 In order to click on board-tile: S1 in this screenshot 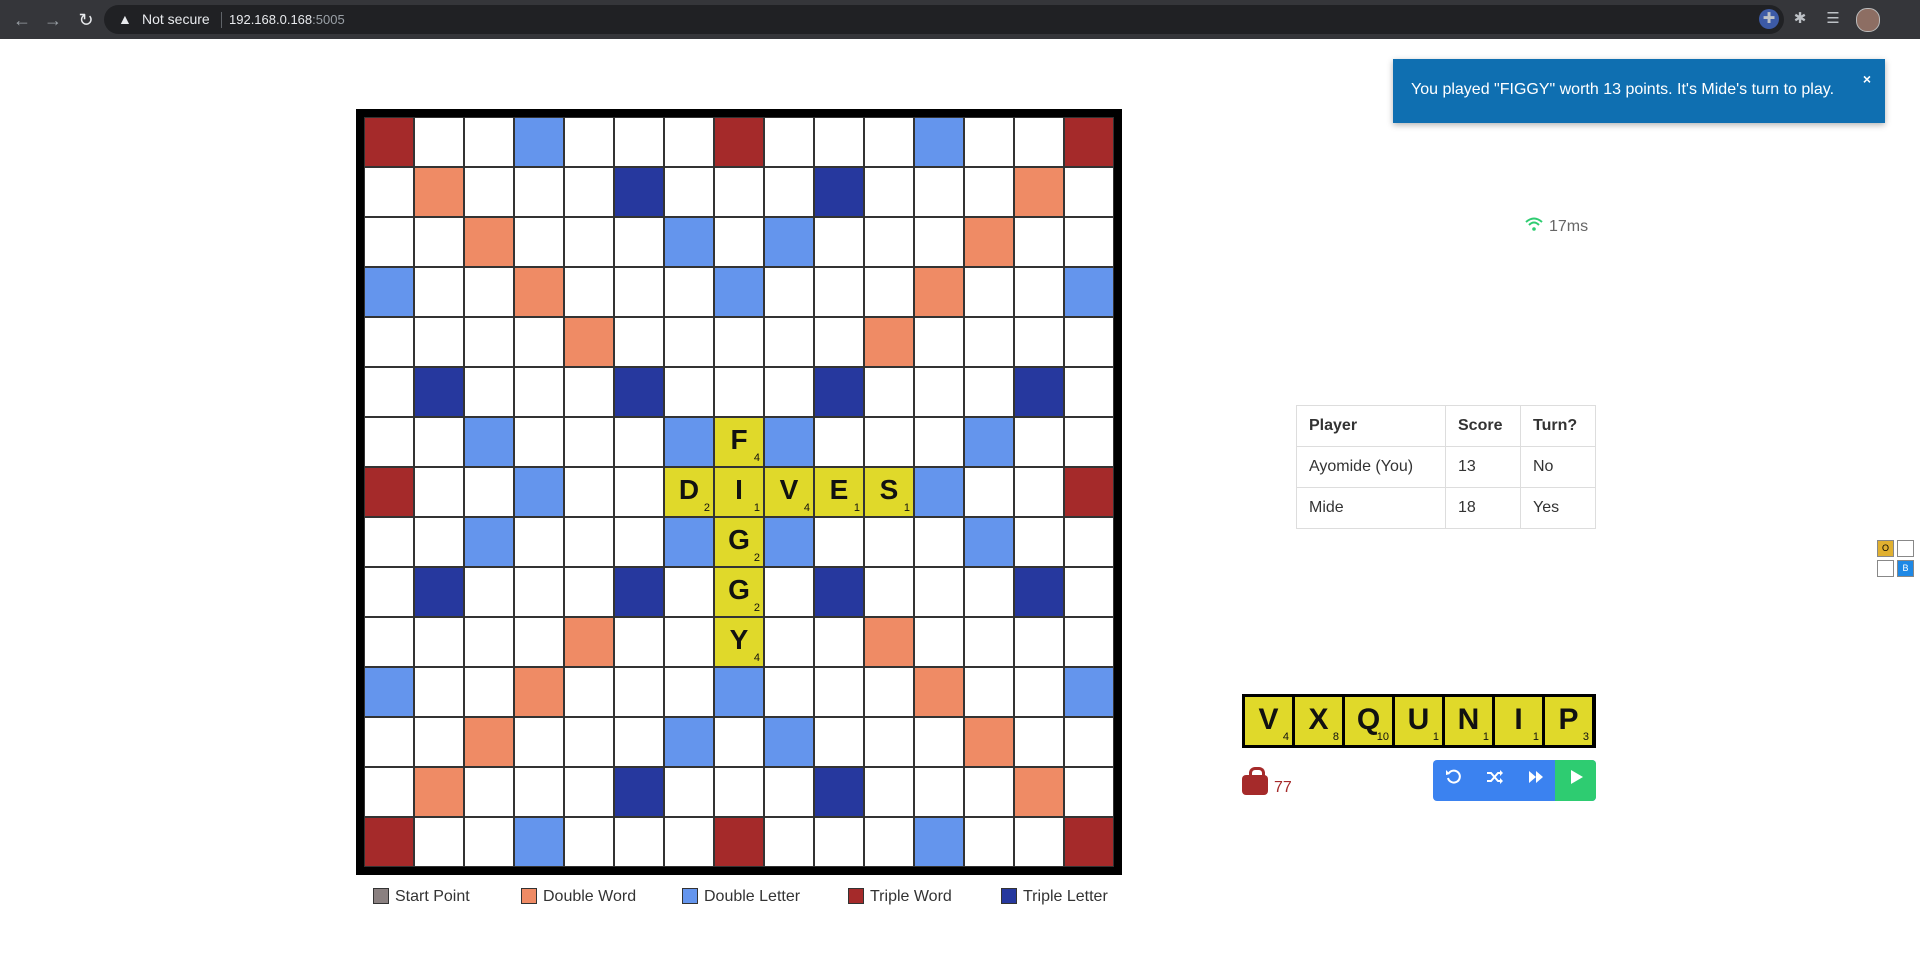, I will do `click(889, 492)`.